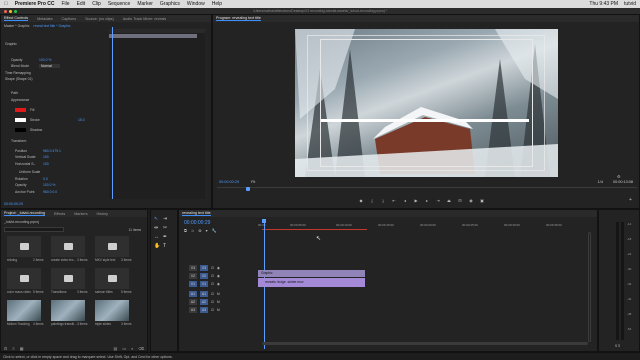 Image resolution: width=640 pixels, height=360 pixels. What do you see at coordinates (49, 65) in the screenshot?
I see `effect-row-value: Normal` at bounding box center [49, 65].